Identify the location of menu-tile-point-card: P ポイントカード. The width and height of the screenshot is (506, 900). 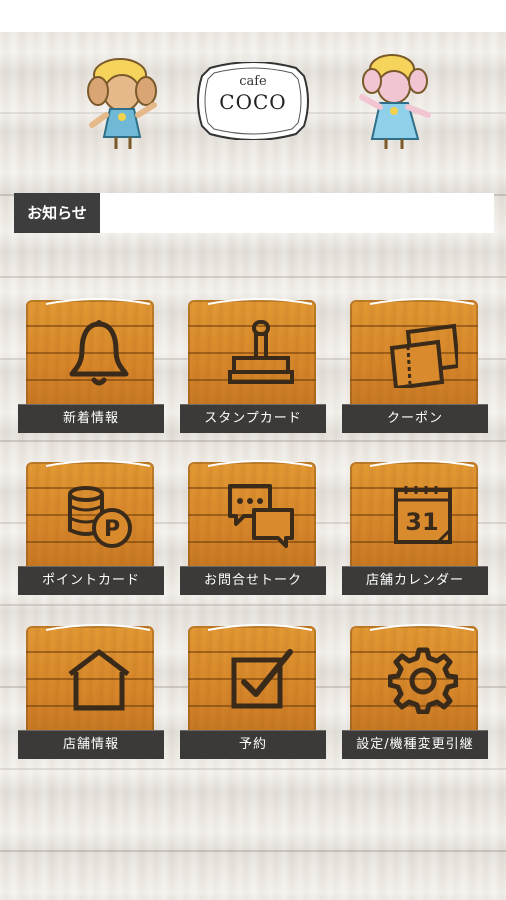
(91, 527).